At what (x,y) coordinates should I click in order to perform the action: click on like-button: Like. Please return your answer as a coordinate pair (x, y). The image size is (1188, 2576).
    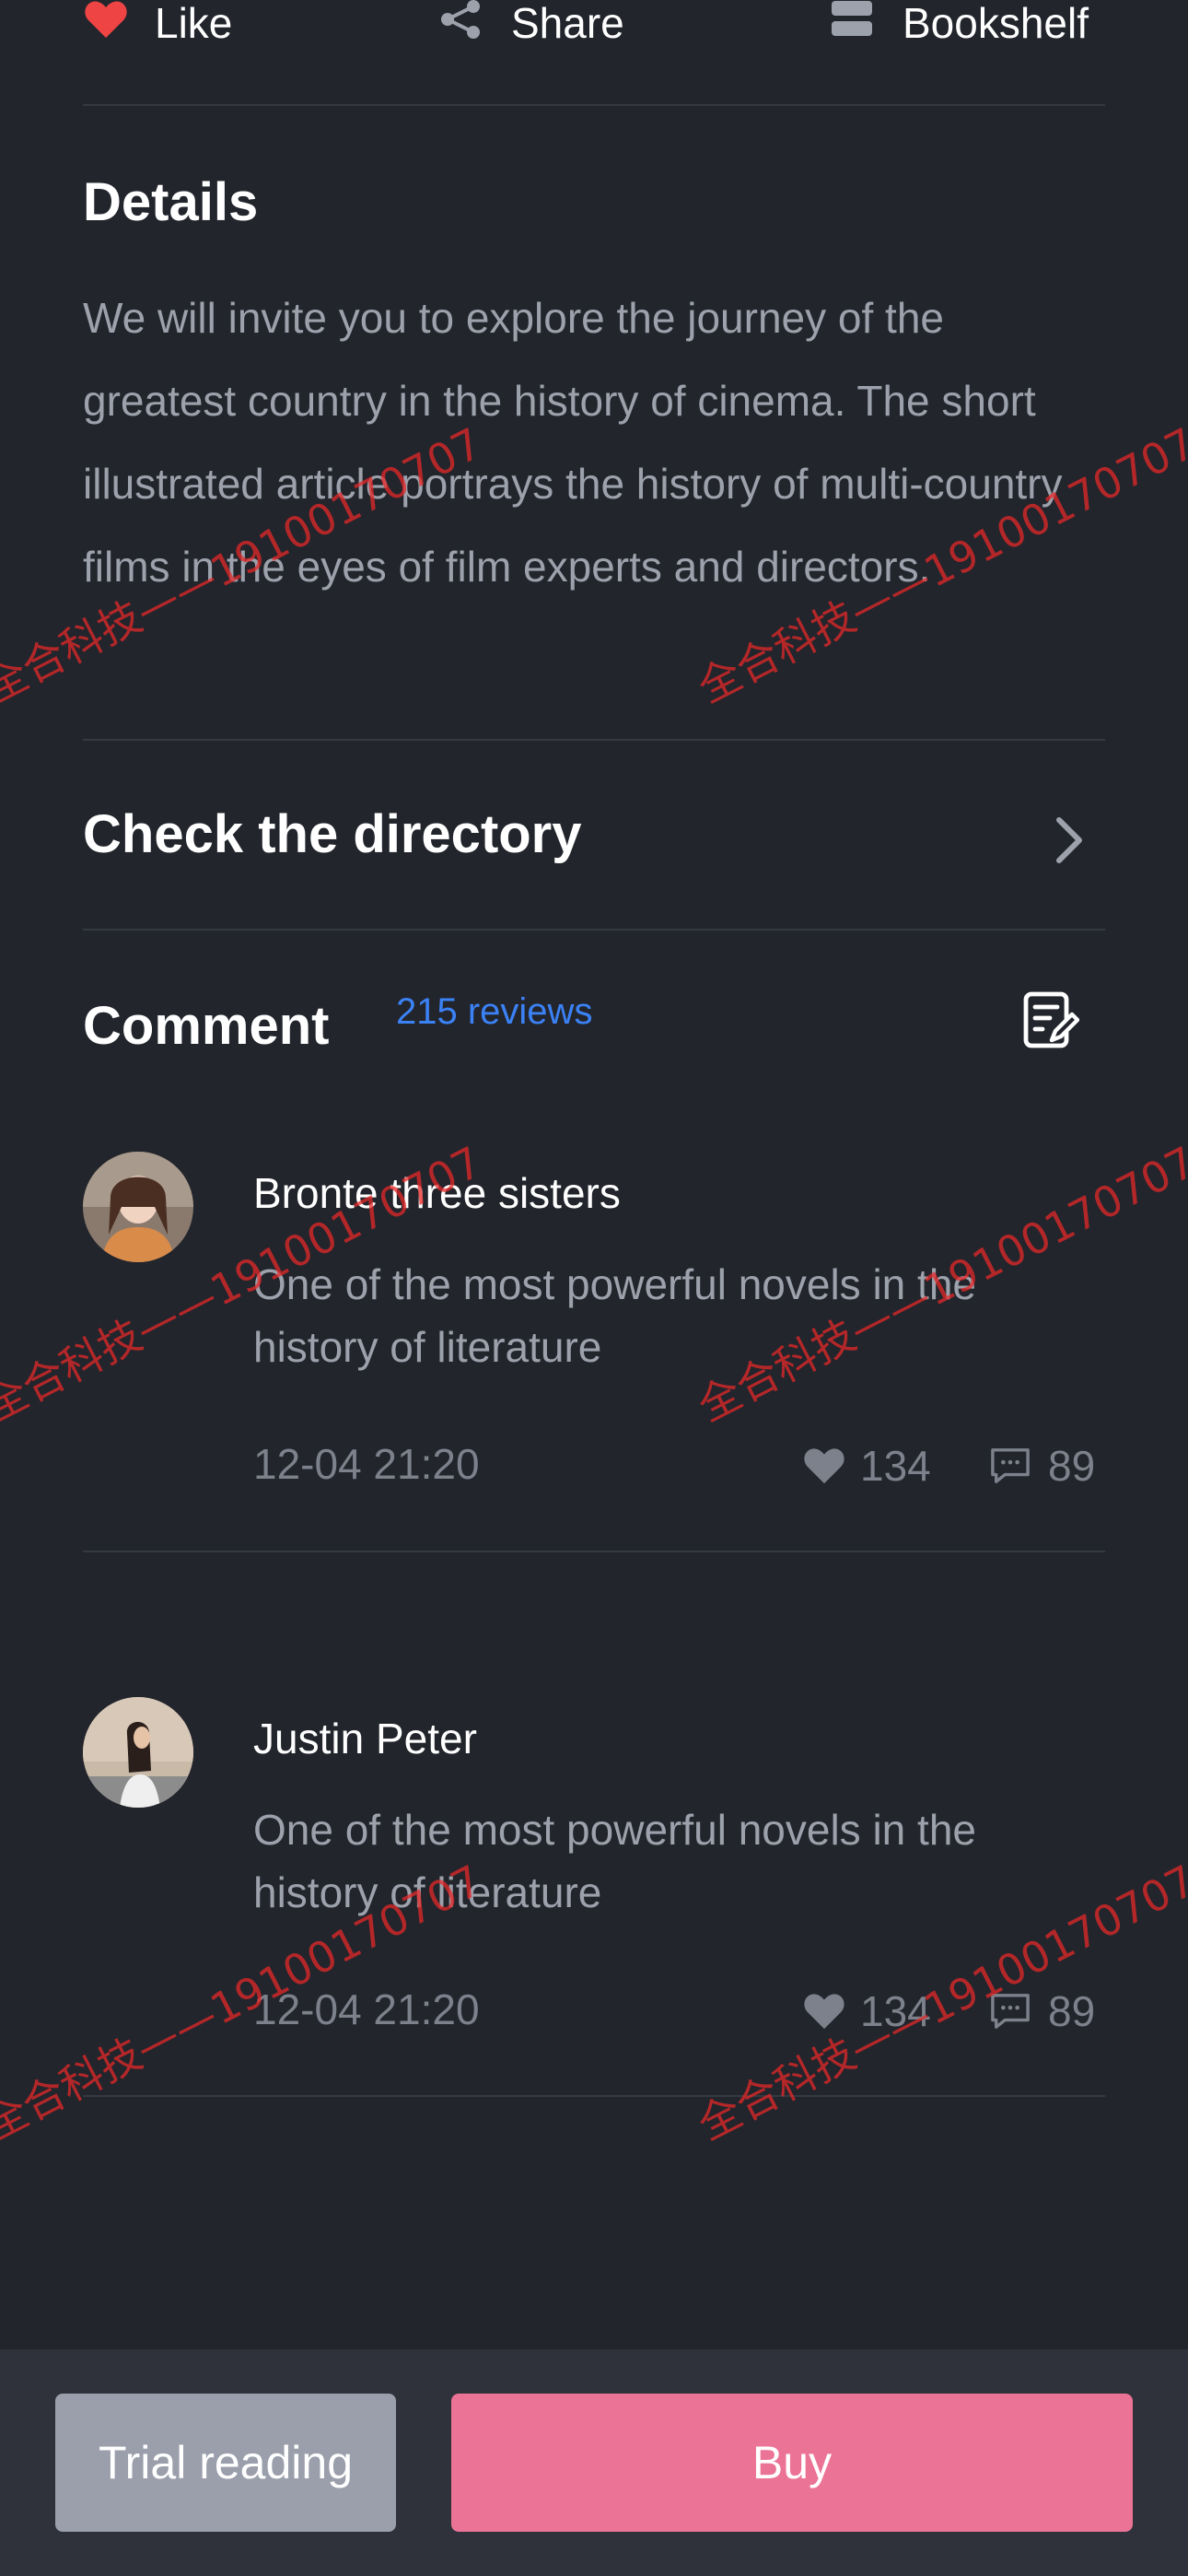
    Looking at the image, I should click on (157, 23).